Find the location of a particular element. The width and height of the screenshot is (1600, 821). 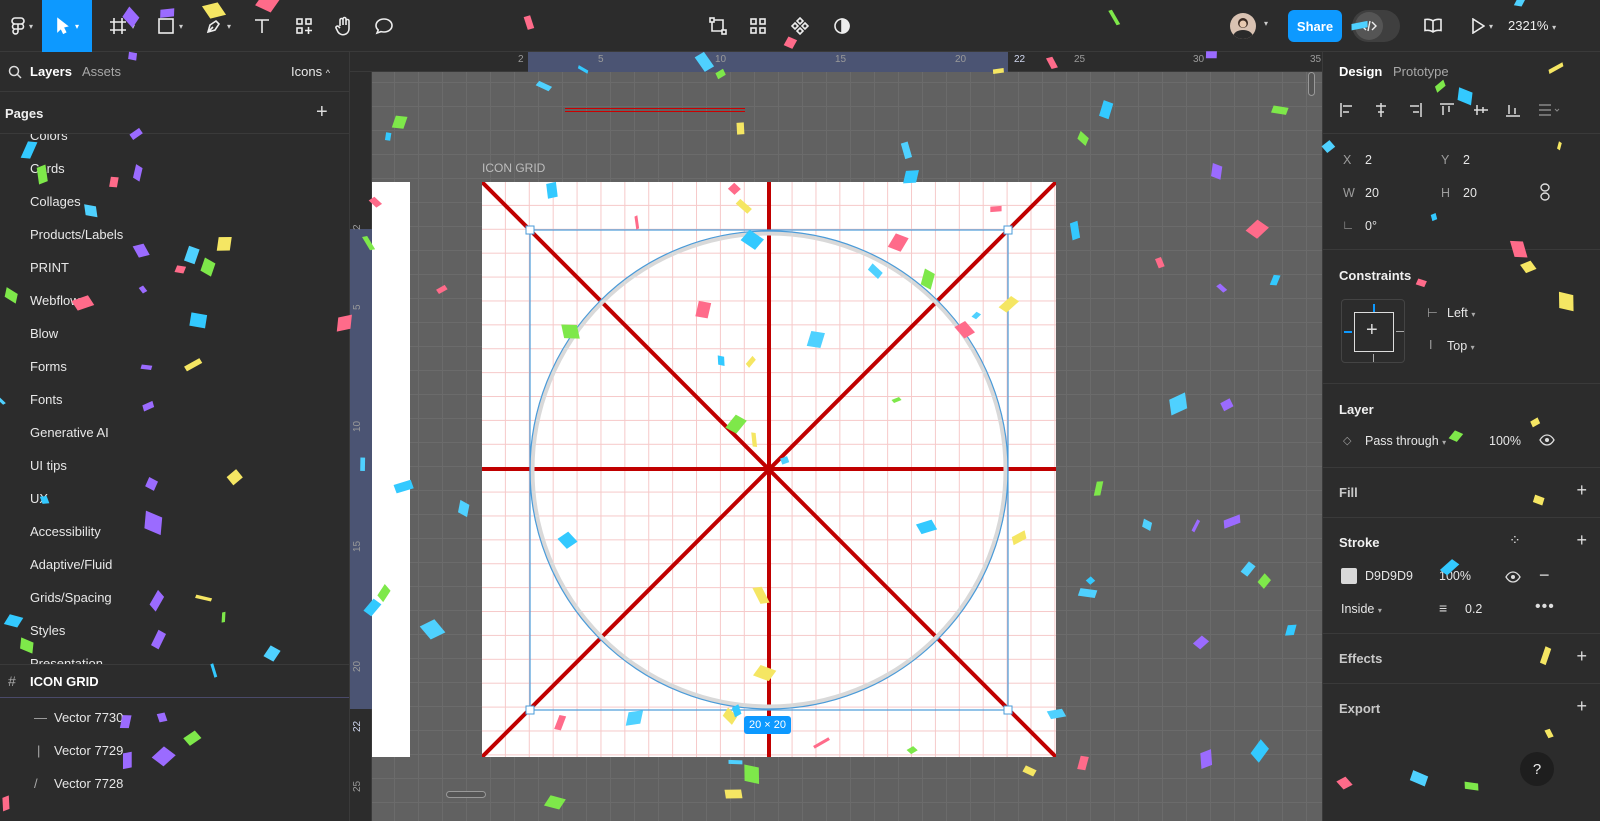

page-item-ux: UX is located at coordinates (39, 498).